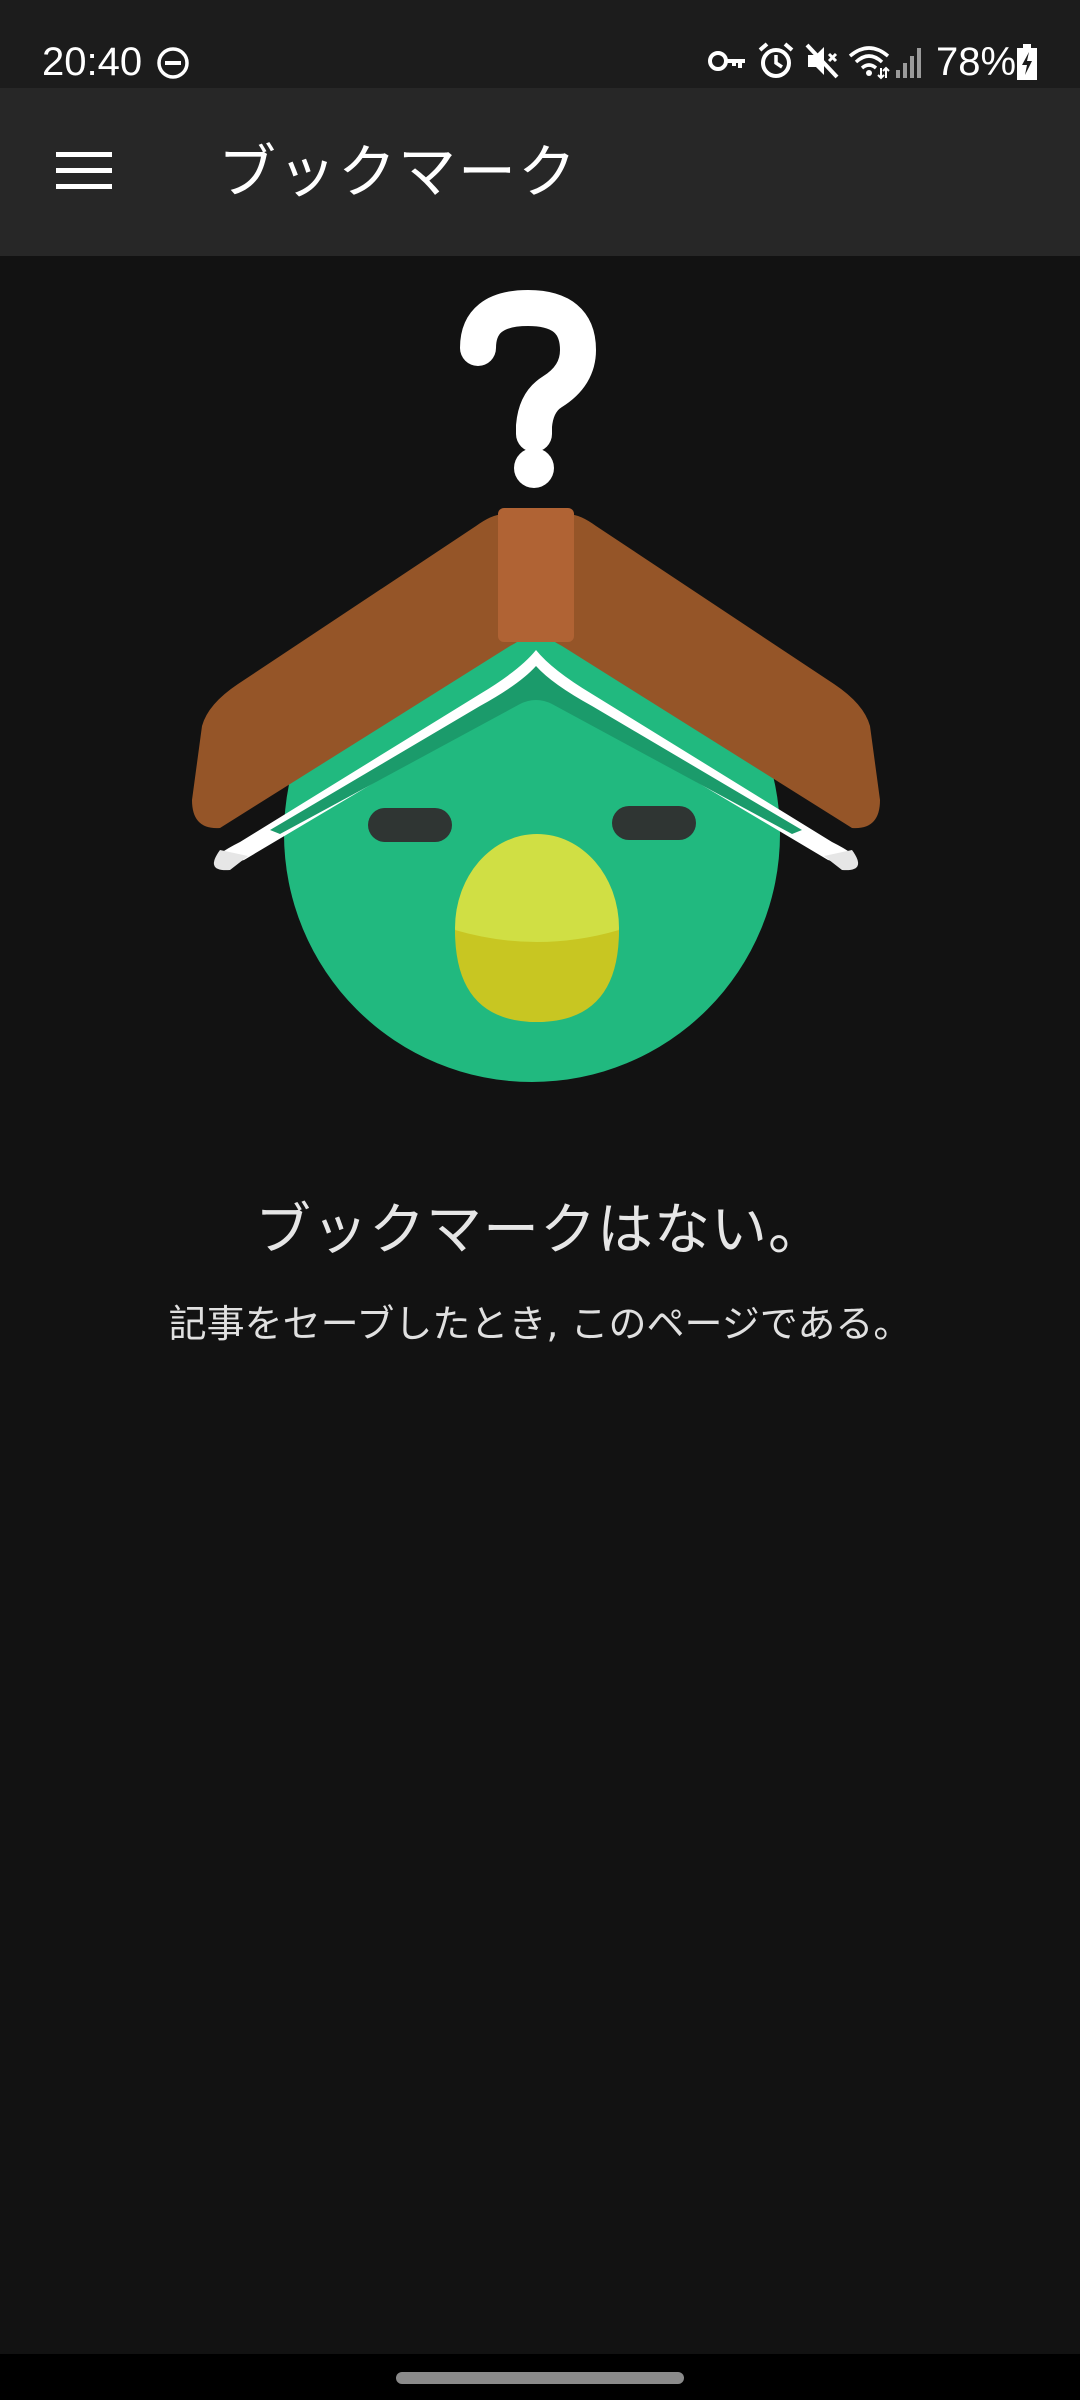  What do you see at coordinates (540, 1324) in the screenshot?
I see `empty-state-subtitle: 記事をセーブしたとき, このページである。` at bounding box center [540, 1324].